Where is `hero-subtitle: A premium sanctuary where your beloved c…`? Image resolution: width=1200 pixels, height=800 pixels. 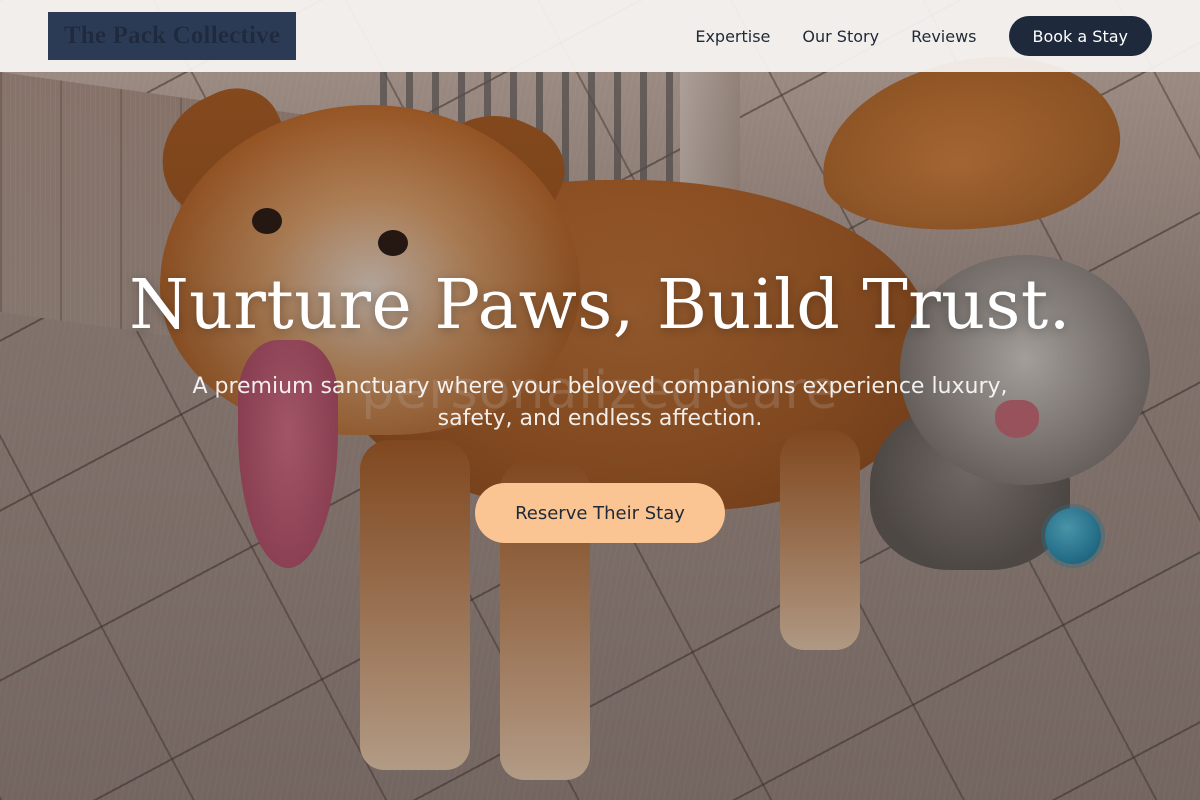
hero-subtitle: A premium sanctuary where your beloved c… is located at coordinates (600, 403).